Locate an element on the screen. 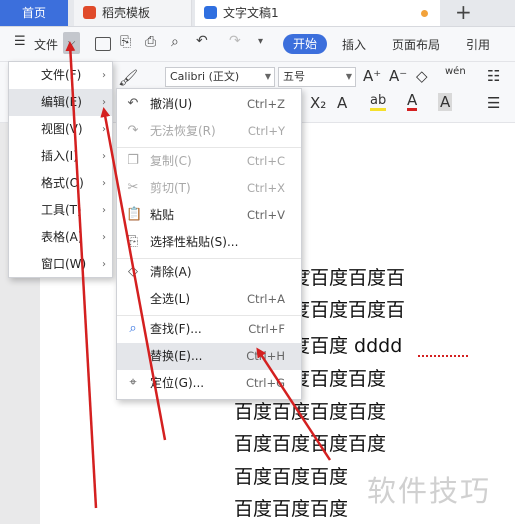  tab-template: 稻壳模板 is located at coordinates (133, 13).